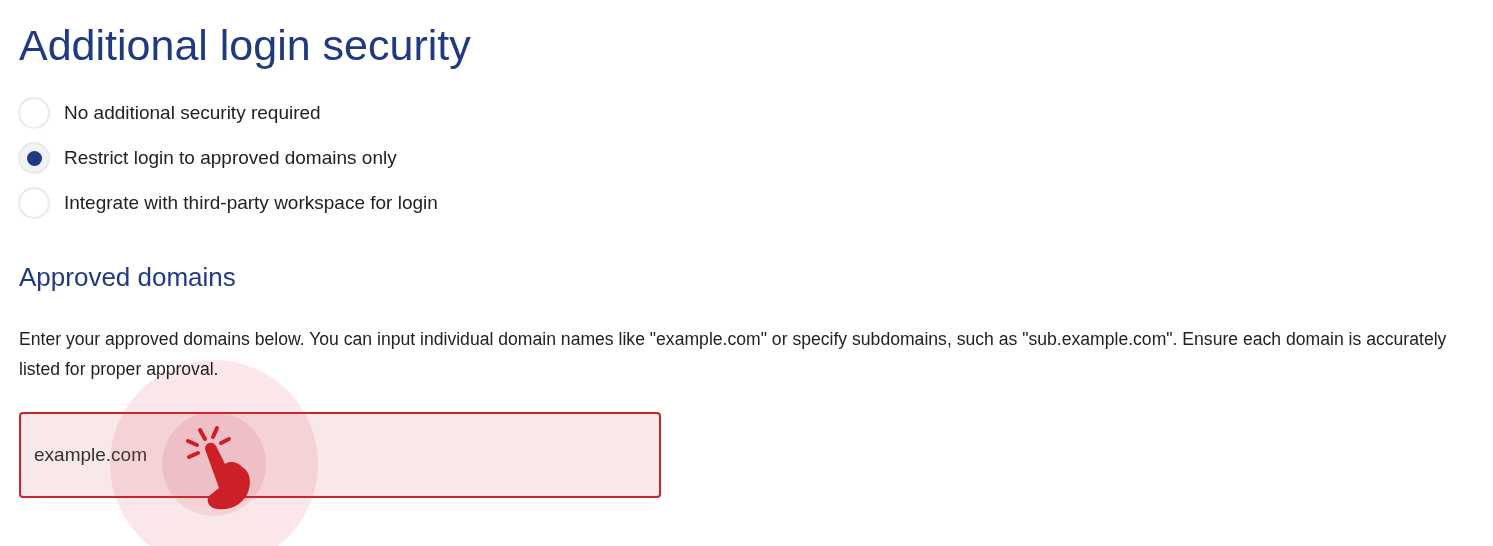  I want to click on radio-label: No additional security required, so click(192, 113).